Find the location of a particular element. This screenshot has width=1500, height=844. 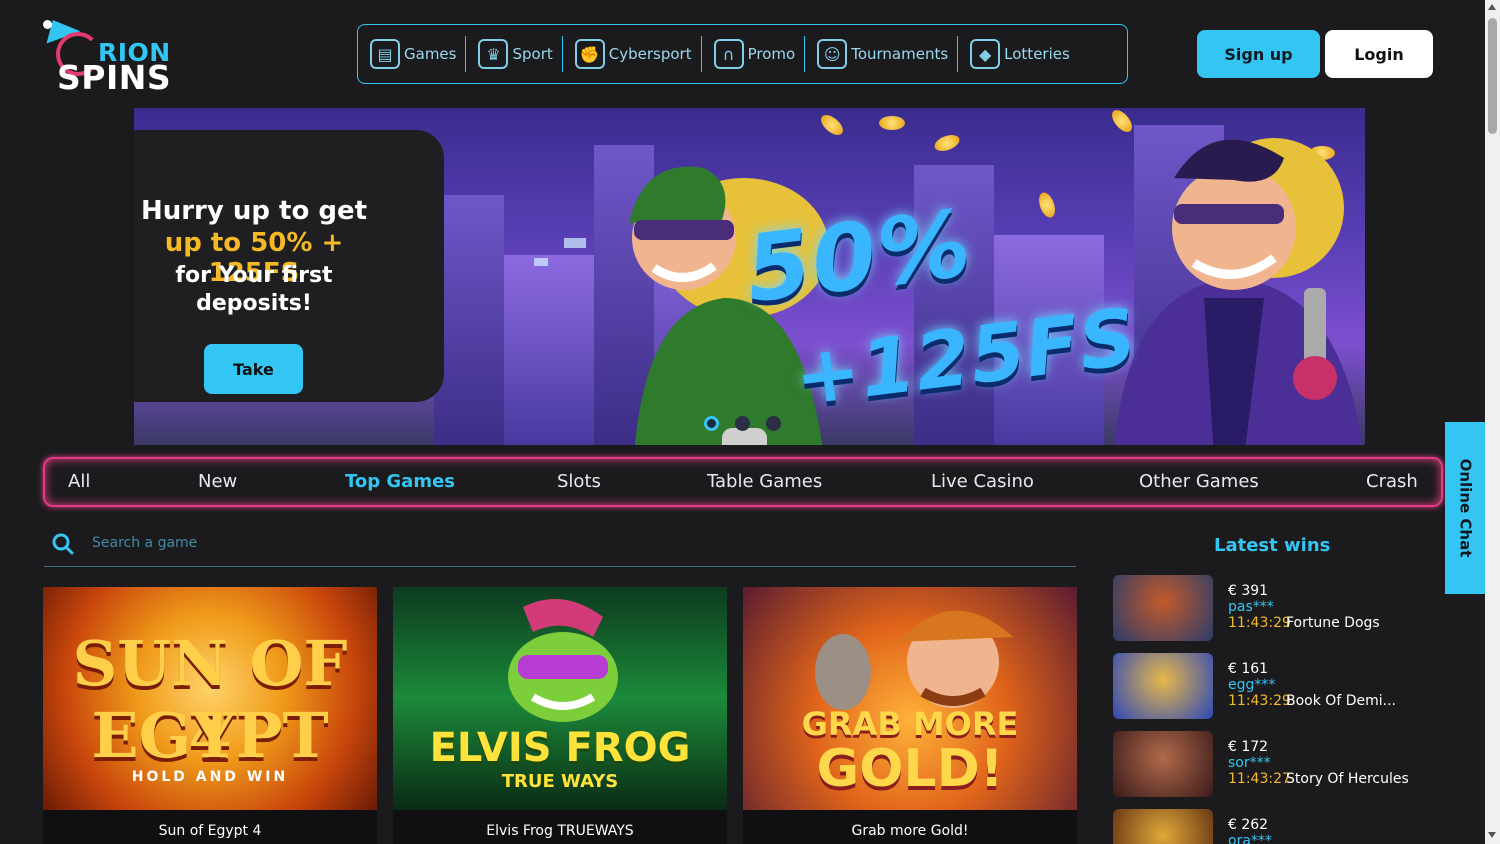

gamepad-hand-icon: ✊ is located at coordinates (589, 54).